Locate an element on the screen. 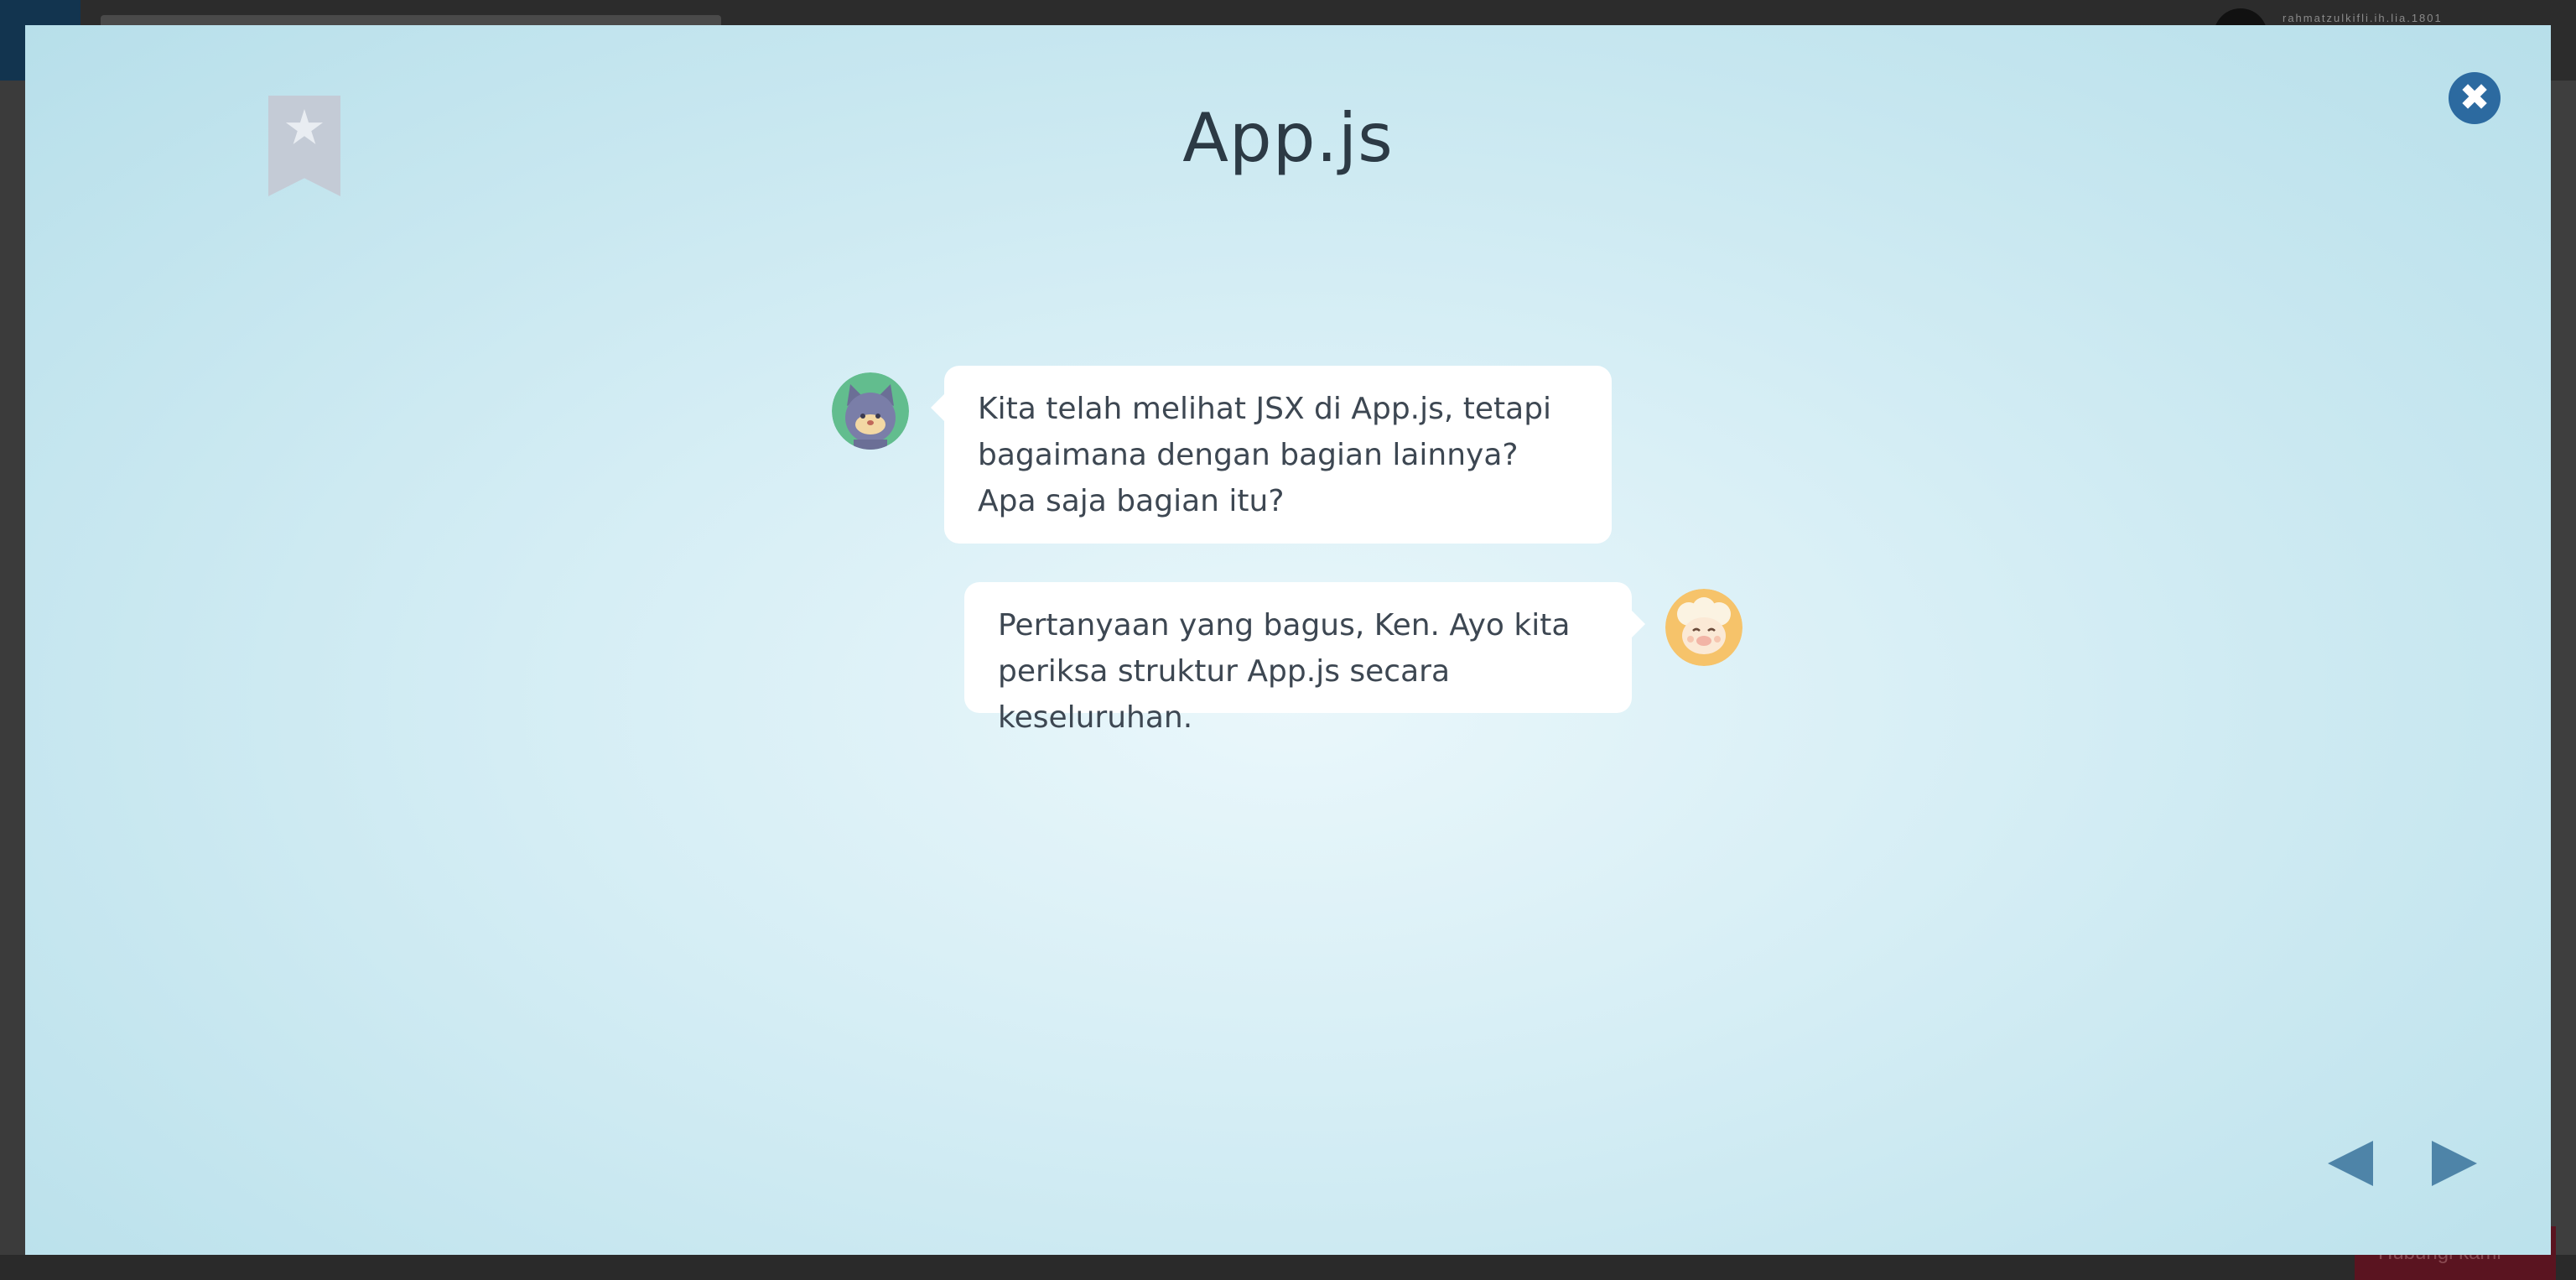 The image size is (2576, 1280). page-title: App.js is located at coordinates (1288, 138).